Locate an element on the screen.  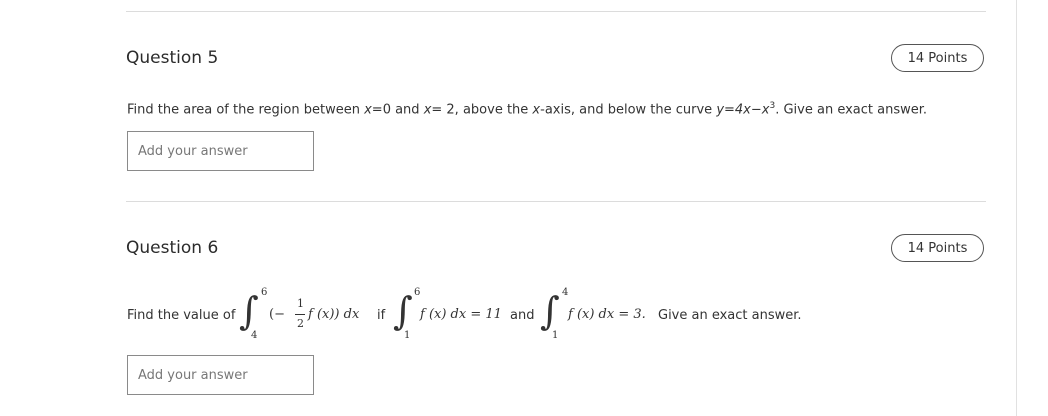
fraction-numerator: 1 is located at coordinates (300, 303).